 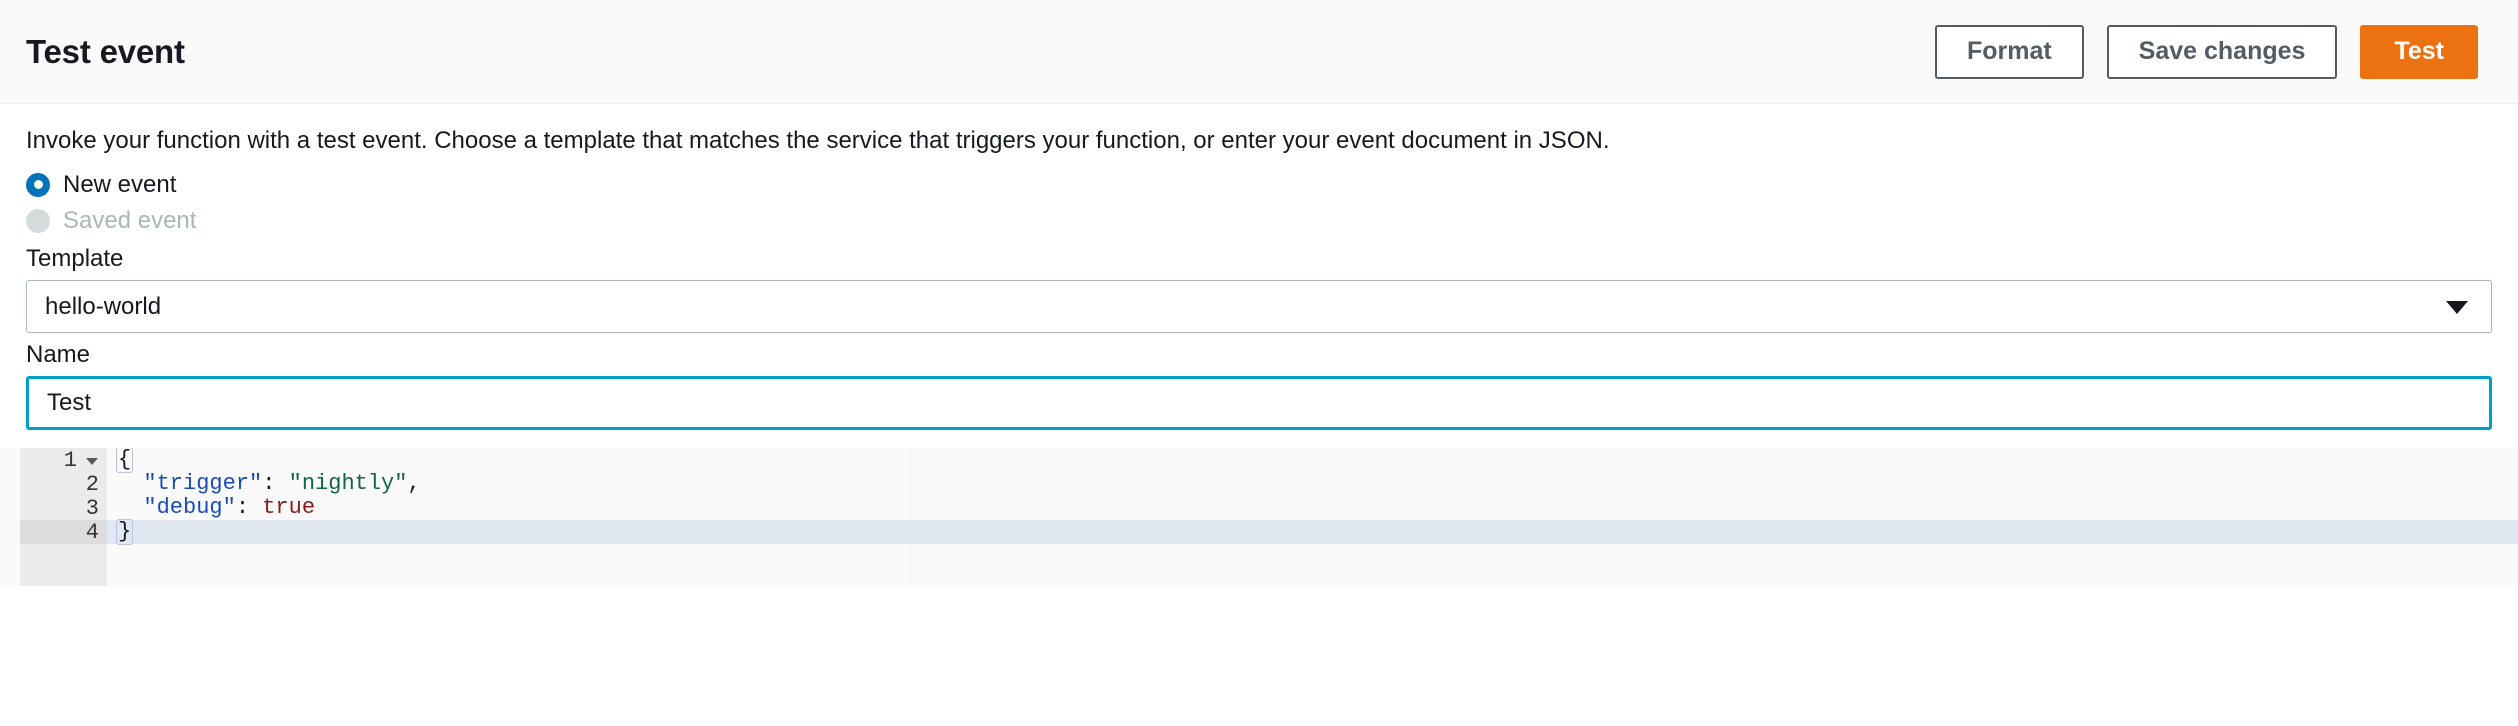 What do you see at coordinates (92, 484) in the screenshot?
I see `gutter-line-number: 2` at bounding box center [92, 484].